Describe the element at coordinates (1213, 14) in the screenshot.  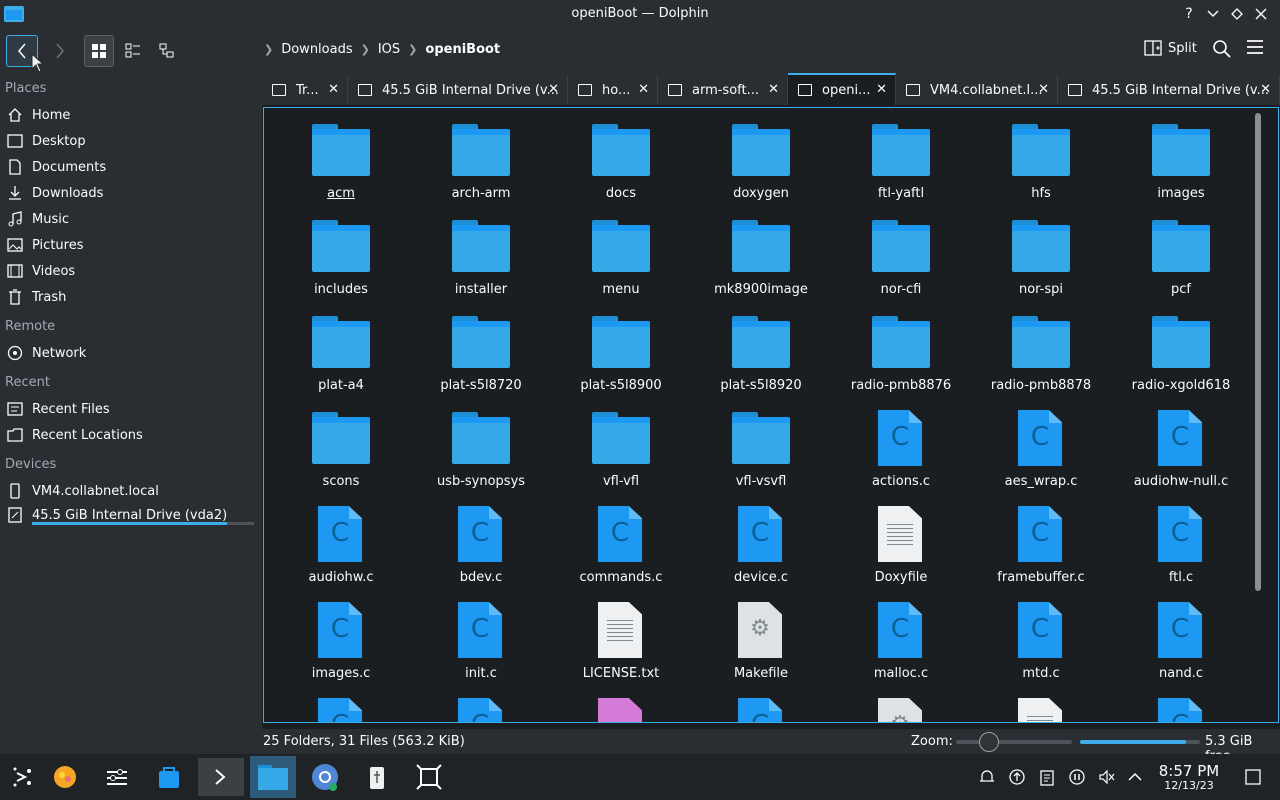
I see `minimize-icon` at that location.